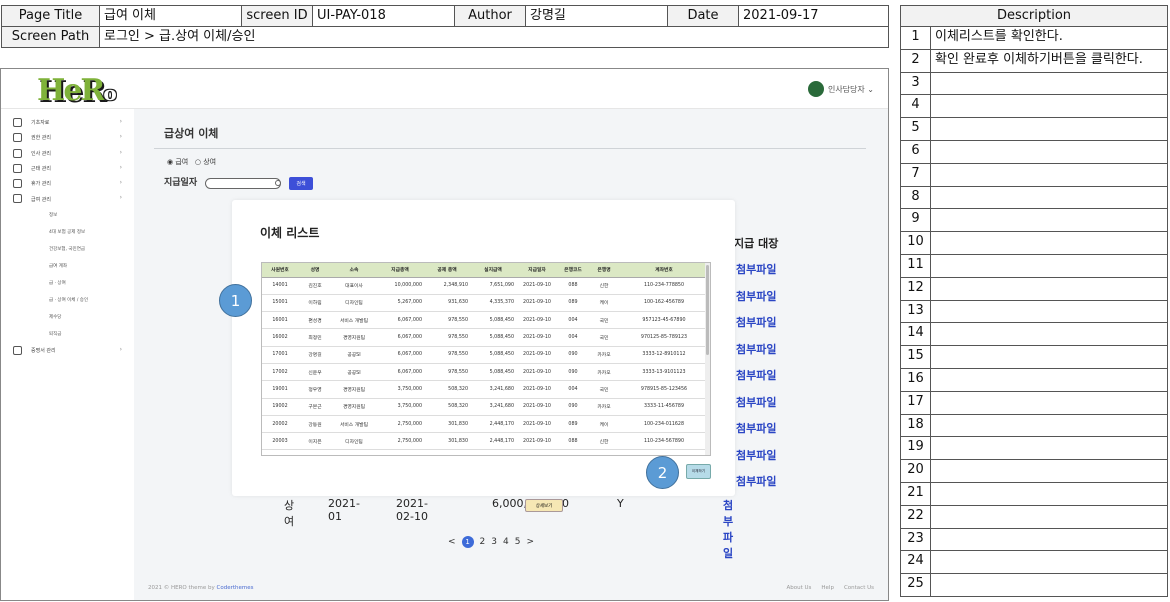  I want to click on pager-next: >, so click(530, 542).